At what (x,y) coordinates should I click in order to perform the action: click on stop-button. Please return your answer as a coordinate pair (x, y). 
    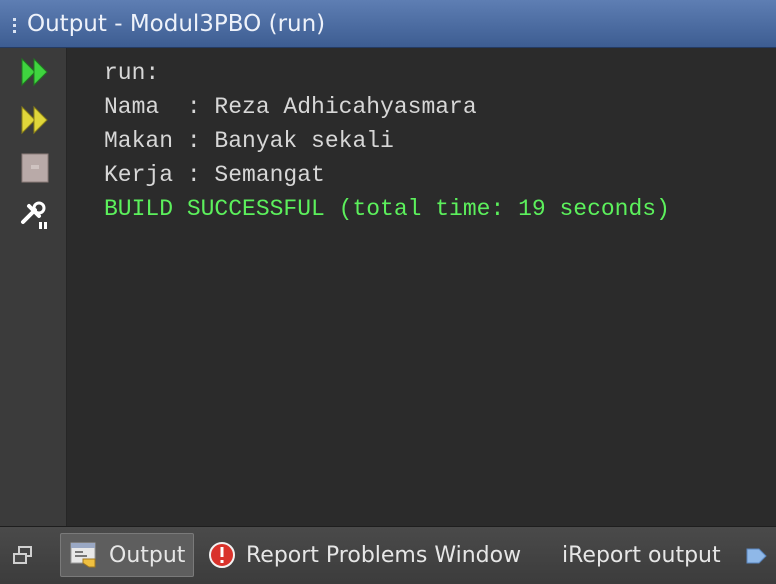
    Looking at the image, I should click on (35, 168).